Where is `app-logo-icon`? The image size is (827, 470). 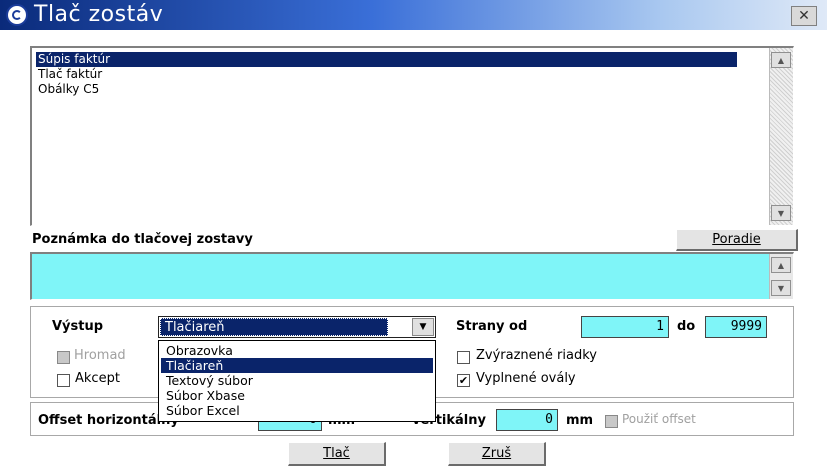 app-logo-icon is located at coordinates (17, 15).